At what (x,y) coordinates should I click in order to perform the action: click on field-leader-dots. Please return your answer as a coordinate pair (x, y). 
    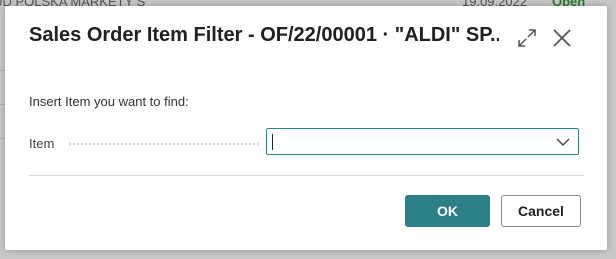
    Looking at the image, I should click on (164, 144).